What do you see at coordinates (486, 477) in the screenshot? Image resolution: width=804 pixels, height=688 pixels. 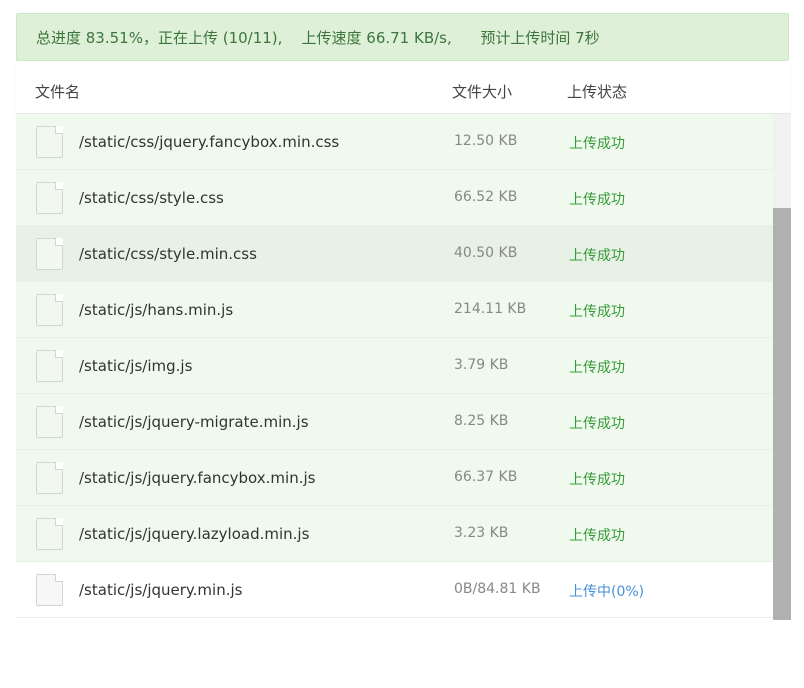 I see `file-size: 66.37 KB` at bounding box center [486, 477].